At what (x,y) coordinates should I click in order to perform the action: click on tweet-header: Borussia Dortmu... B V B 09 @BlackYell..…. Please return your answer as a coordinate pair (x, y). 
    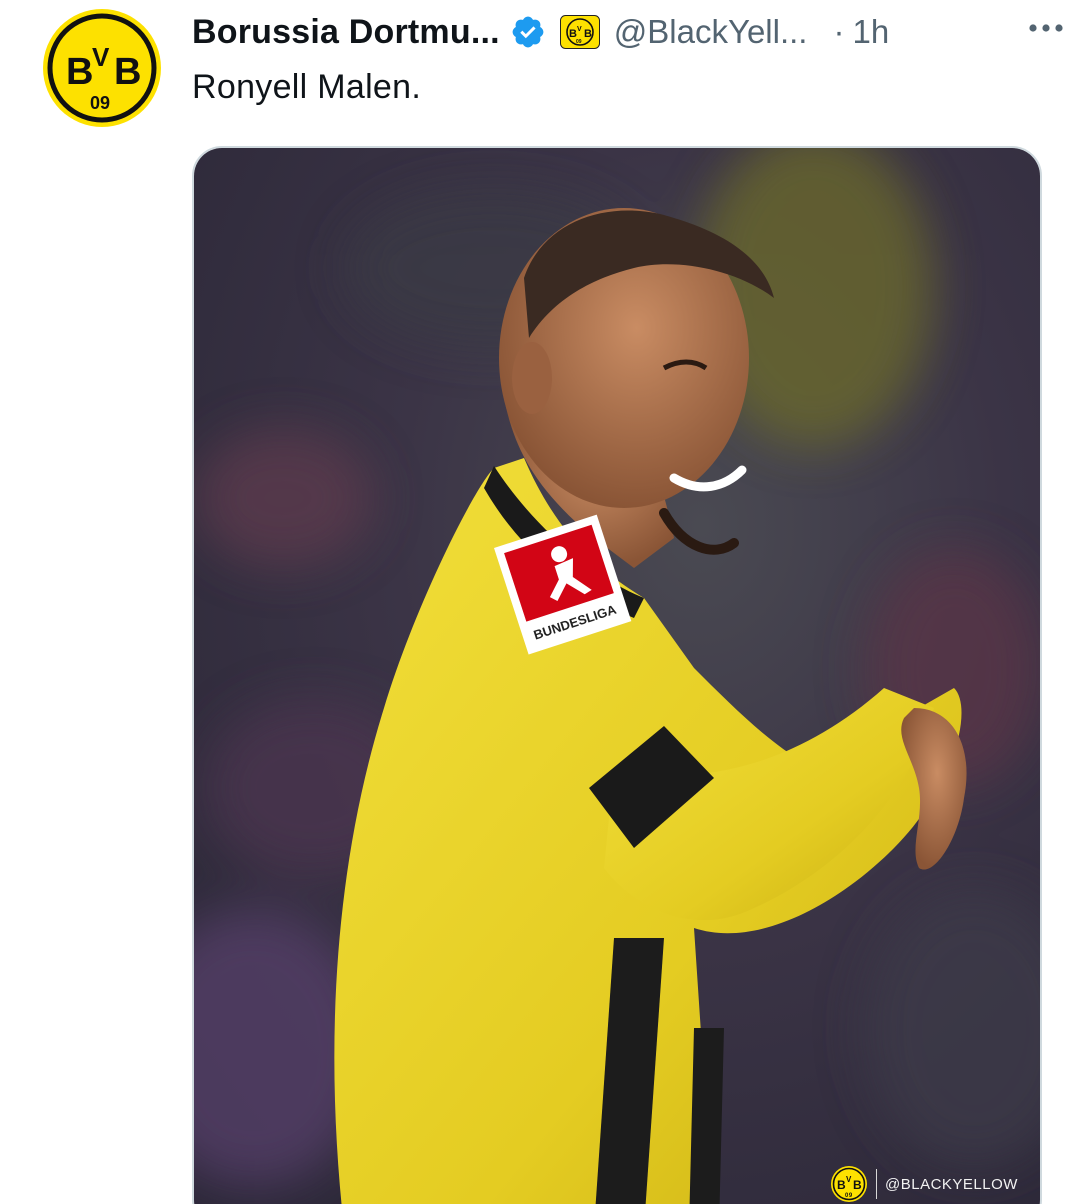
    Looking at the image, I should click on (621, 32).